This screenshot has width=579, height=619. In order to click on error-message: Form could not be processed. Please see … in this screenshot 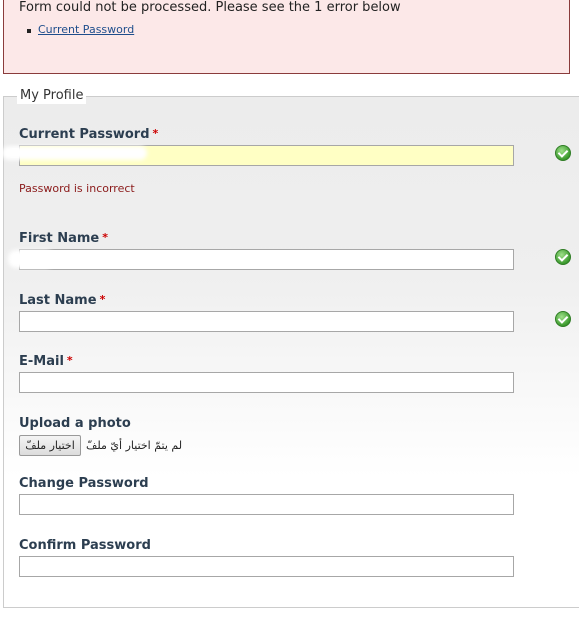, I will do `click(210, 7)`.